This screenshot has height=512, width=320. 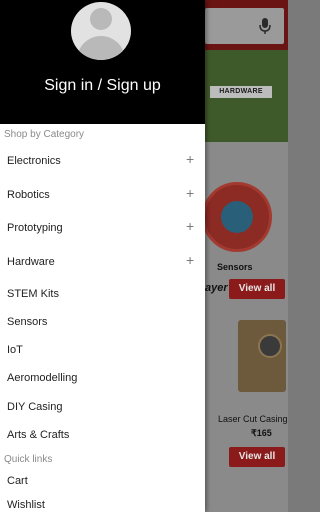 What do you see at coordinates (31, 262) in the screenshot?
I see `category-label: Hardware` at bounding box center [31, 262].